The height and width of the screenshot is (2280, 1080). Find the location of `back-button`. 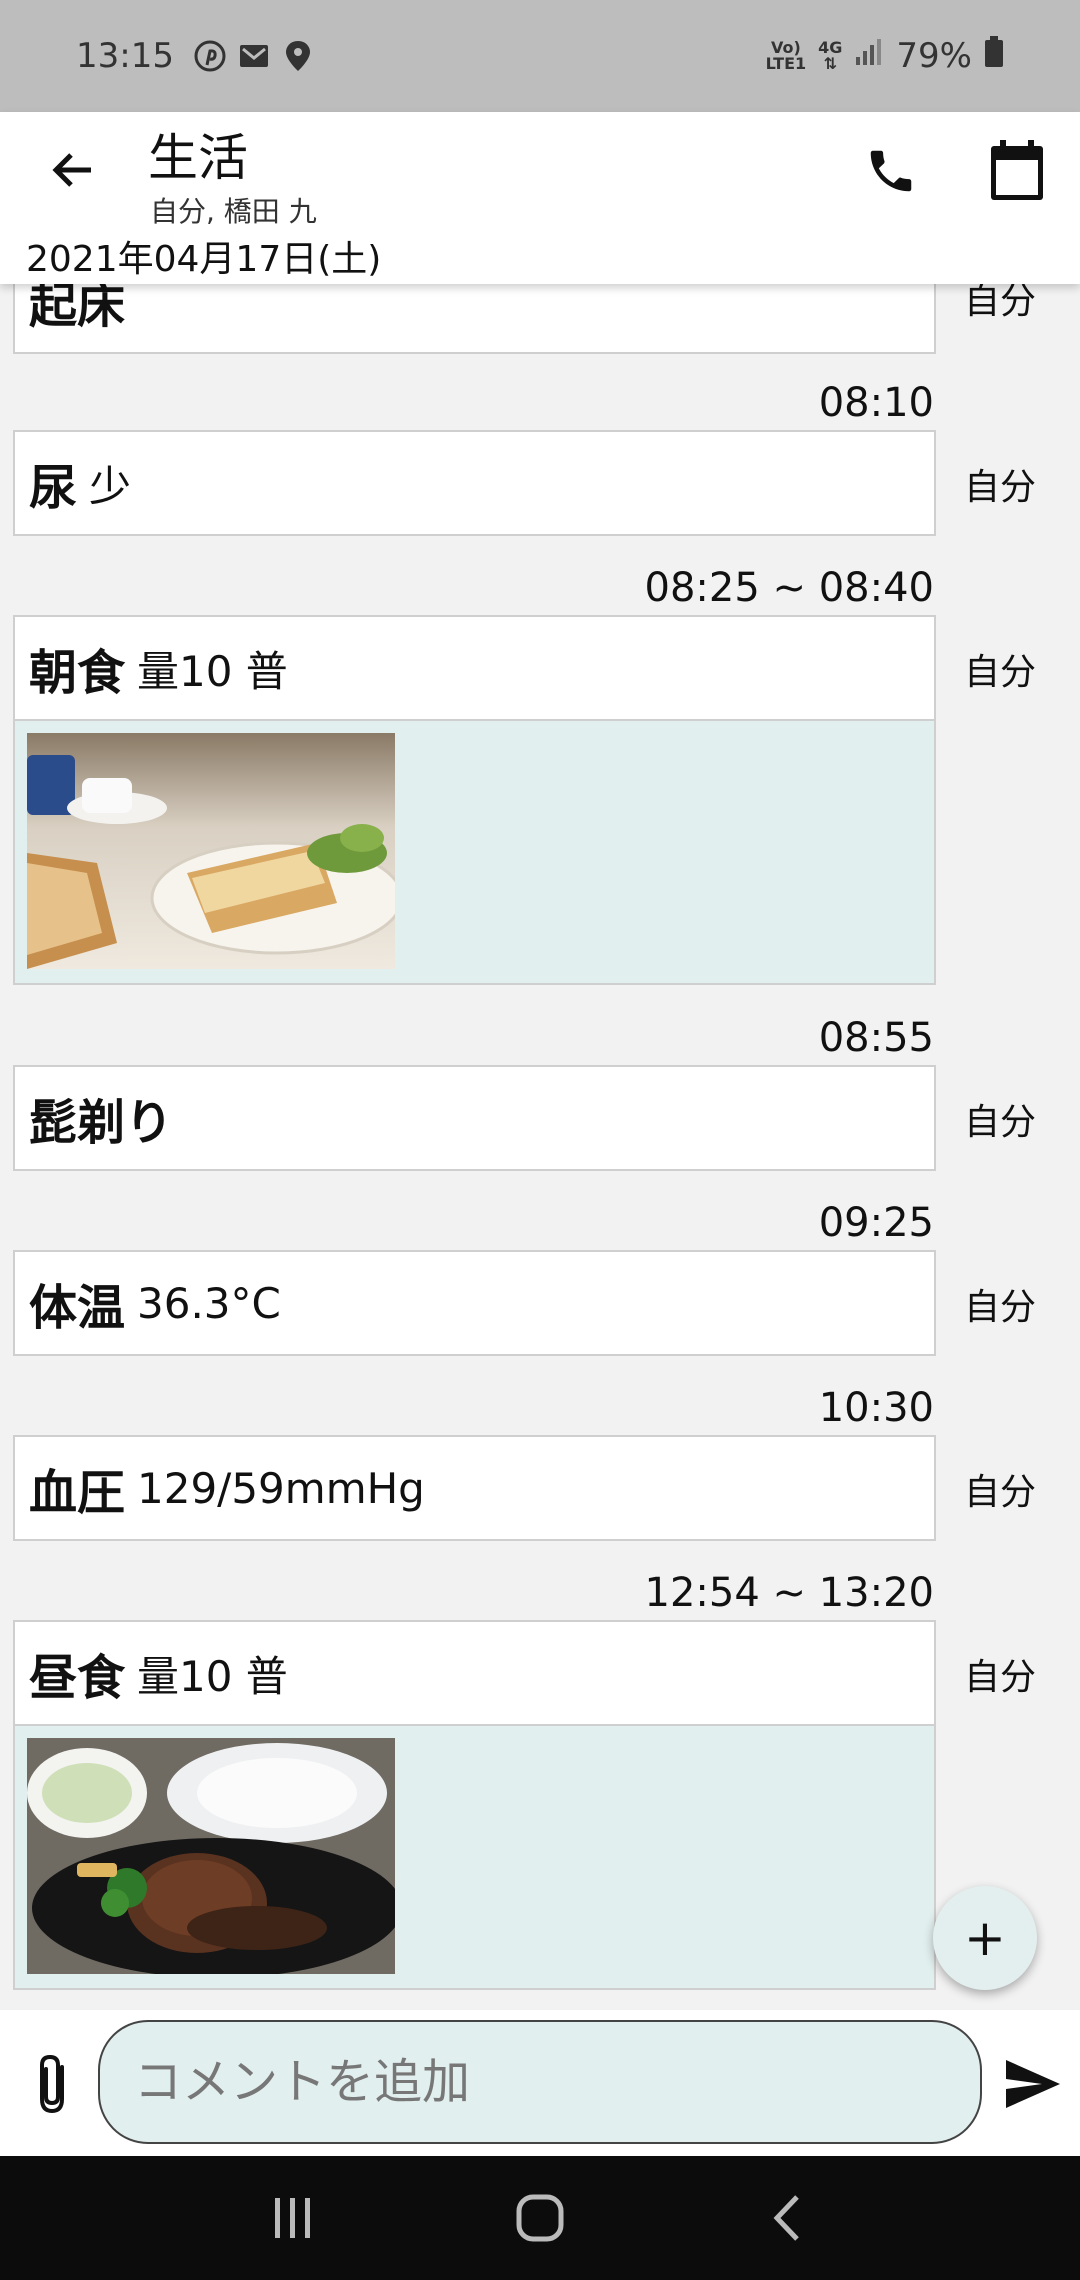

back-button is located at coordinates (73, 170).